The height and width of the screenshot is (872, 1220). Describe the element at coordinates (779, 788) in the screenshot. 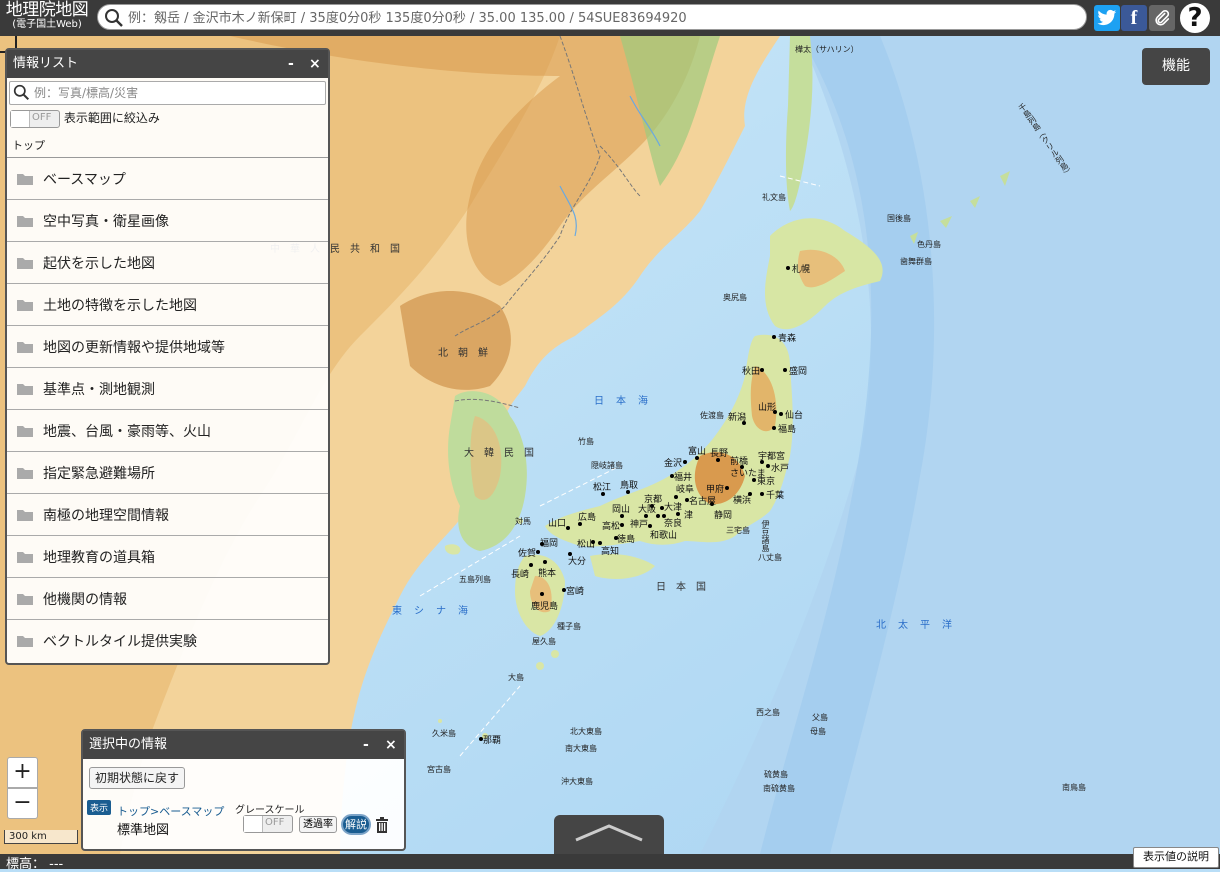

I see `place-label: 南硫黄島` at that location.